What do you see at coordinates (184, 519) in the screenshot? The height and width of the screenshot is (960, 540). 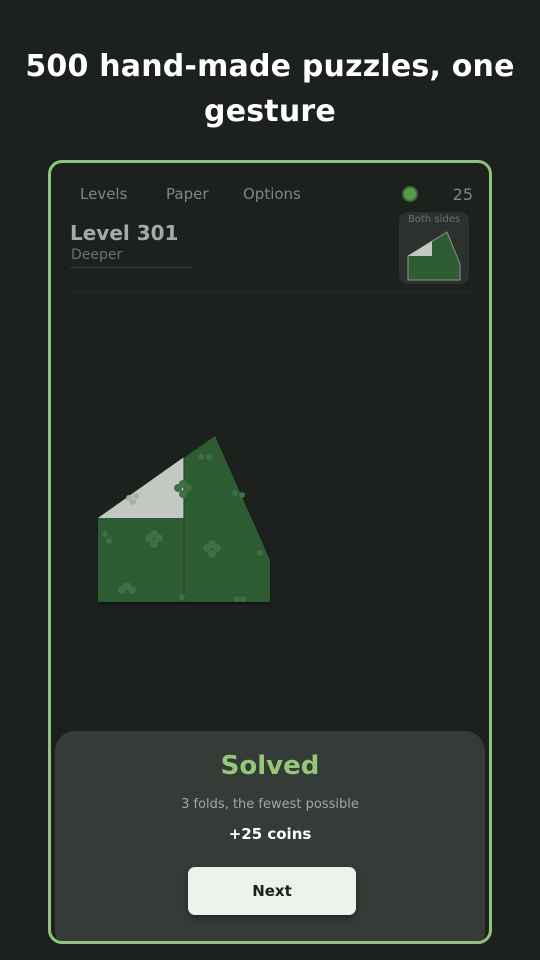 I see `folded-paper` at bounding box center [184, 519].